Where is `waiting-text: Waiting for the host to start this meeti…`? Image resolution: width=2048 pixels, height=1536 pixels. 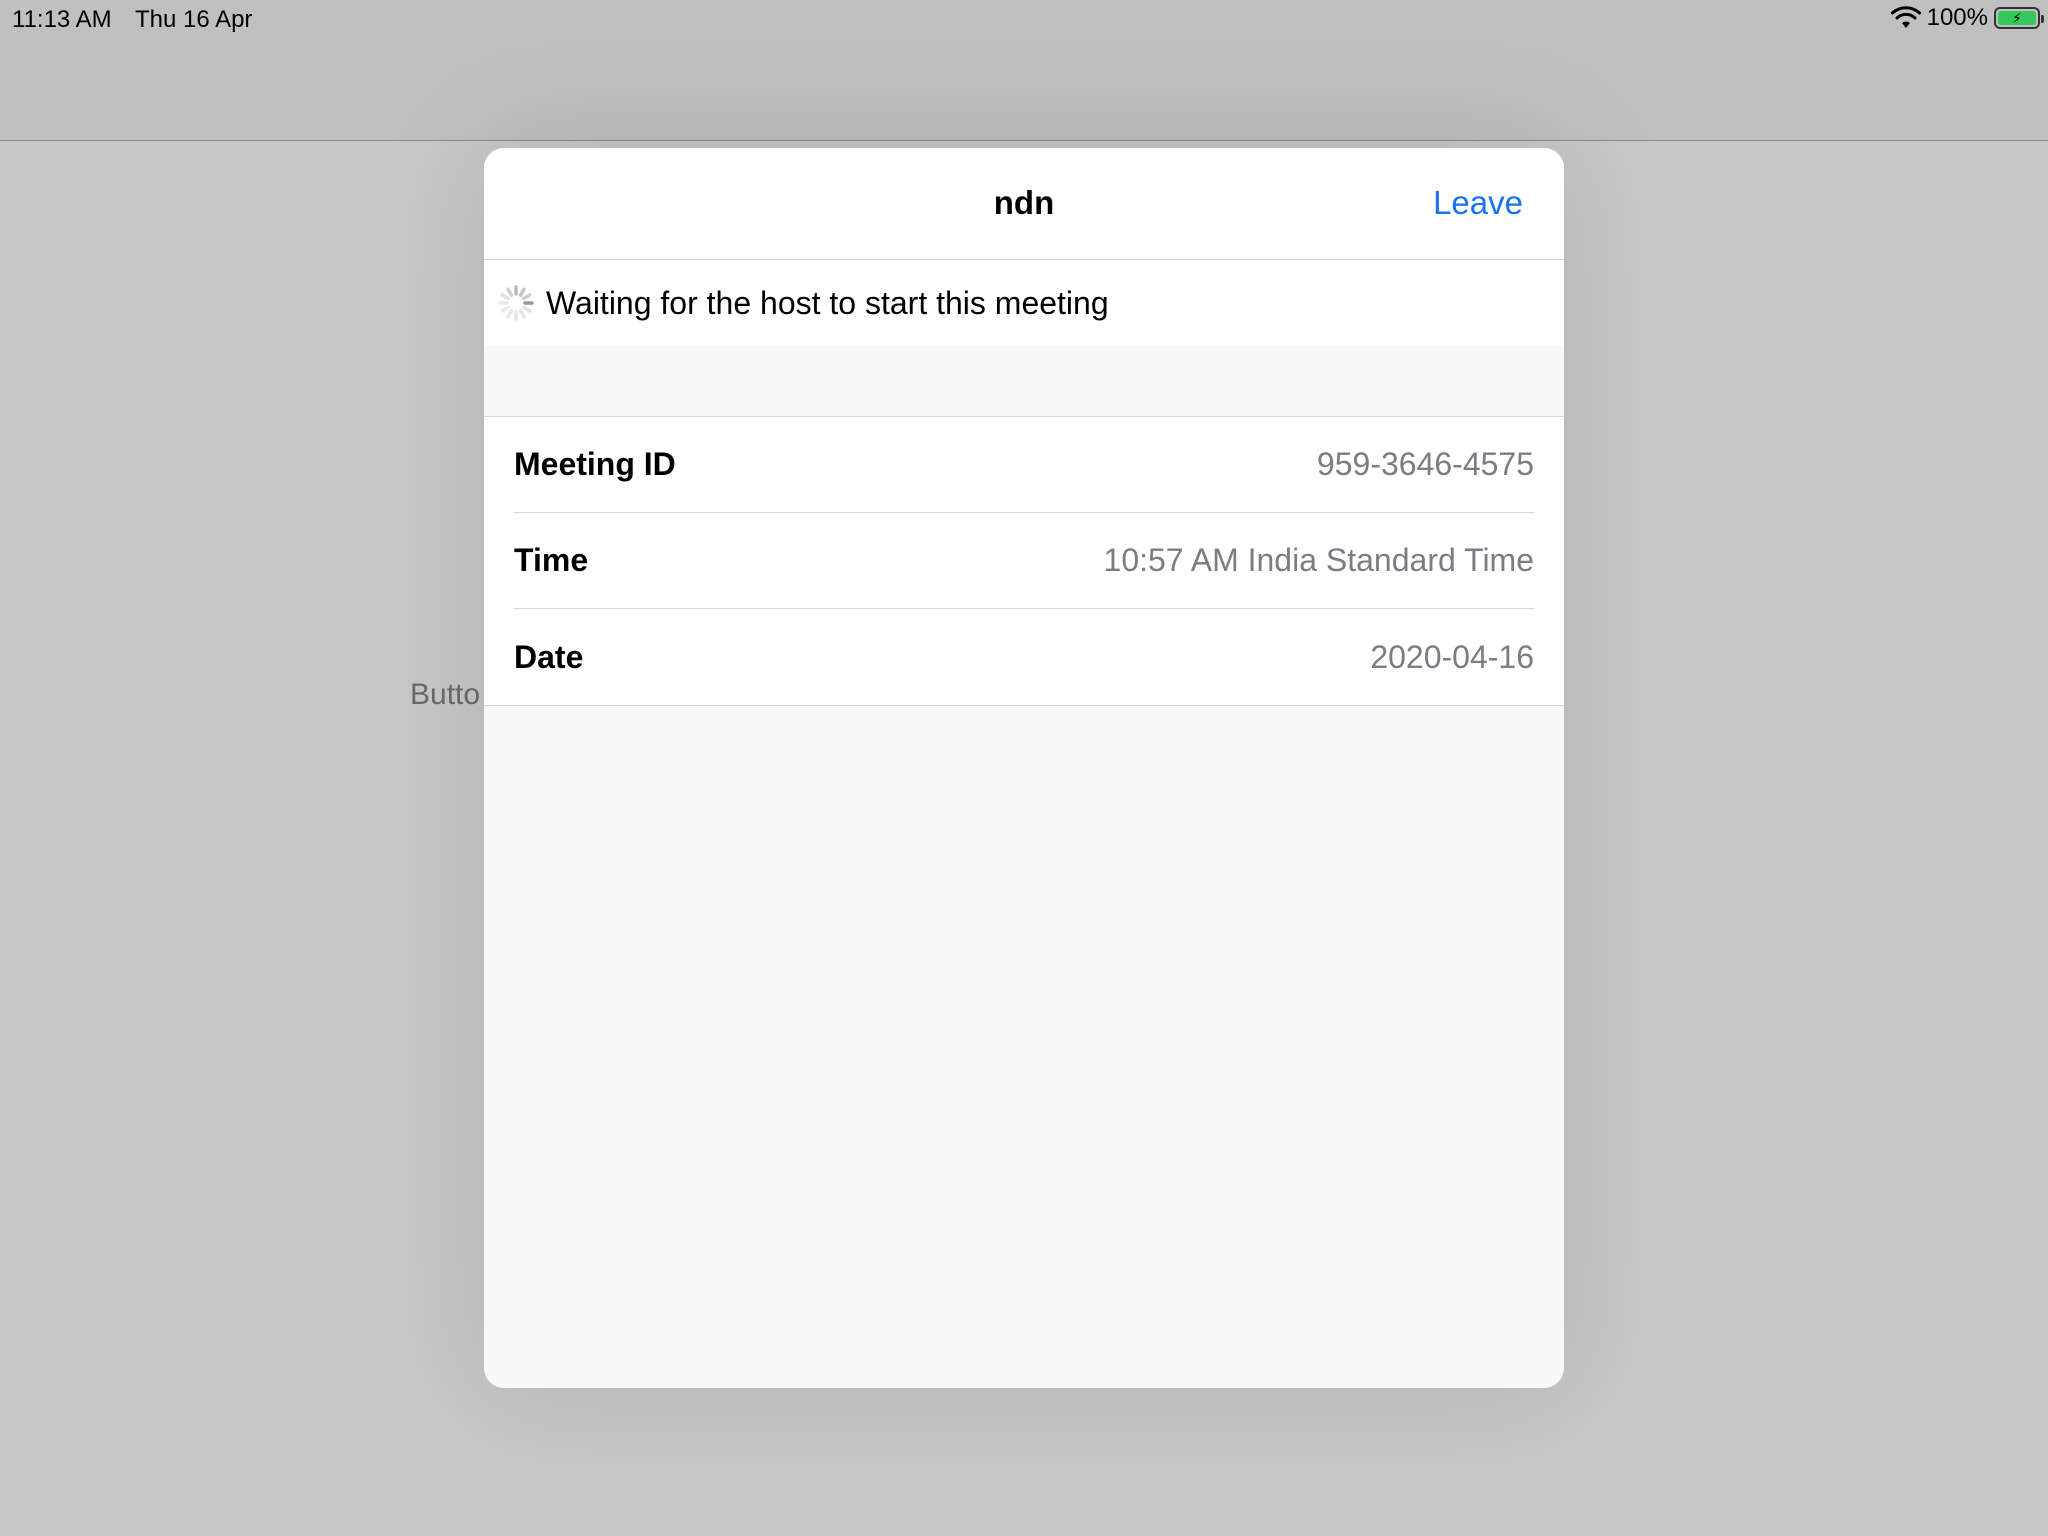 waiting-text: Waiting for the host to start this meeti… is located at coordinates (827, 302).